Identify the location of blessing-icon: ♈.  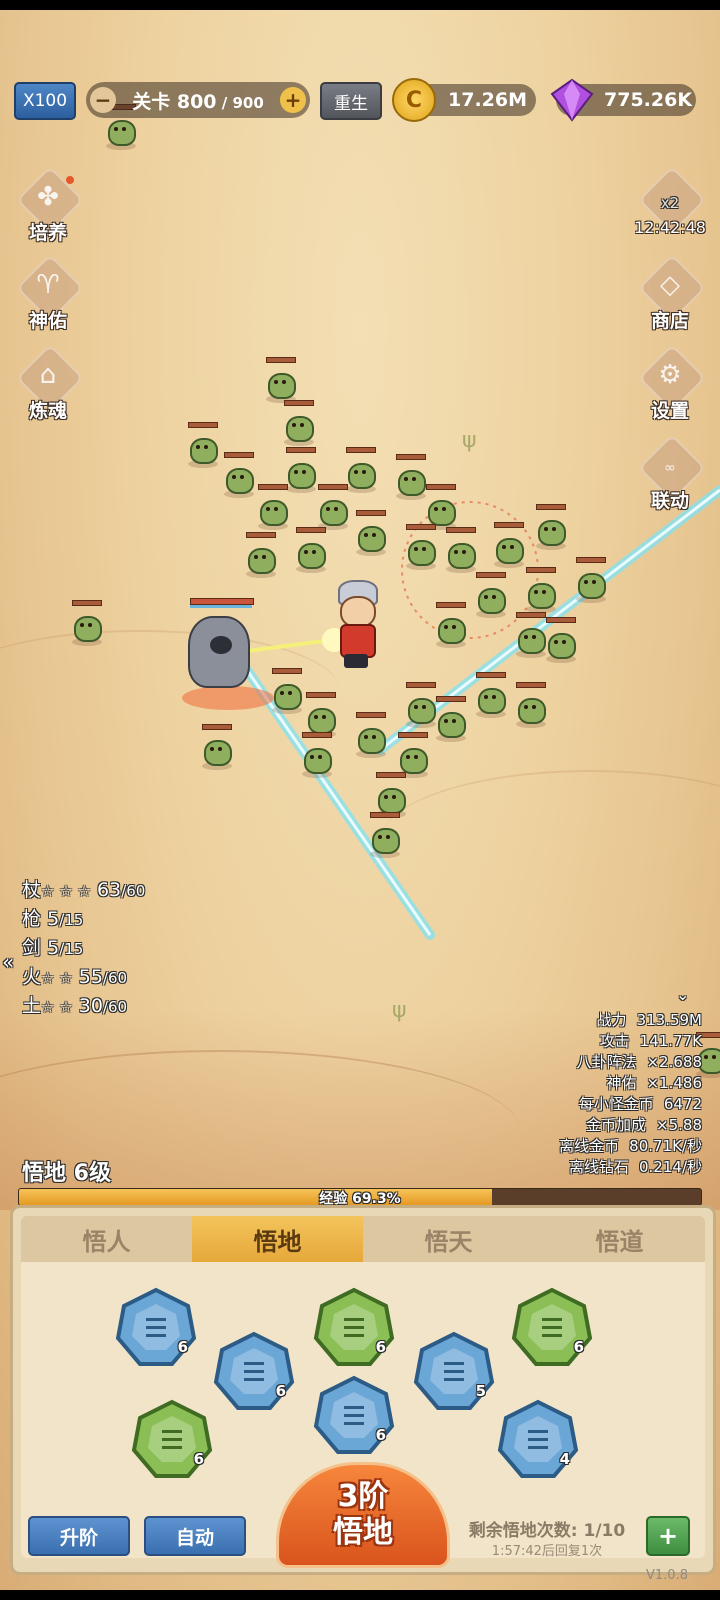
(48, 285).